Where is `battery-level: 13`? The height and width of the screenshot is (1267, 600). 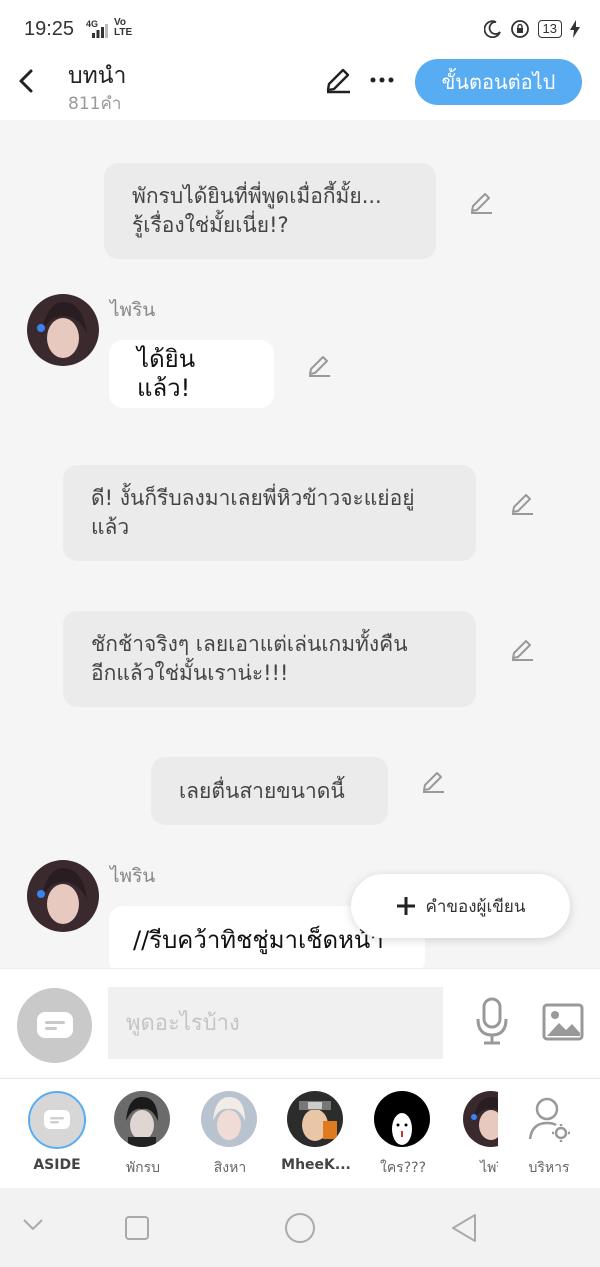
battery-level: 13 is located at coordinates (549, 29).